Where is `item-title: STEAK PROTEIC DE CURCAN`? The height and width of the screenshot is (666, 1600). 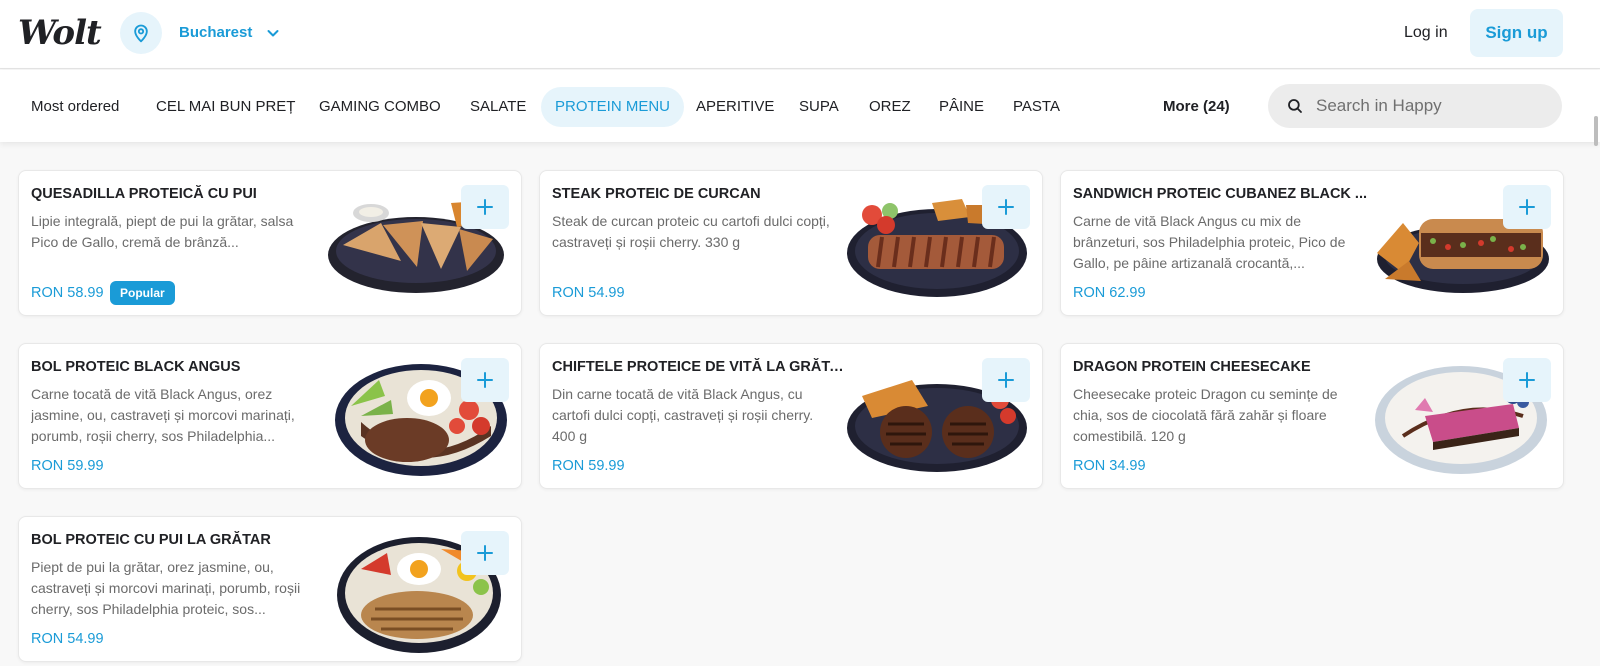
item-title: STEAK PROTEIC DE CURCAN is located at coordinates (656, 194).